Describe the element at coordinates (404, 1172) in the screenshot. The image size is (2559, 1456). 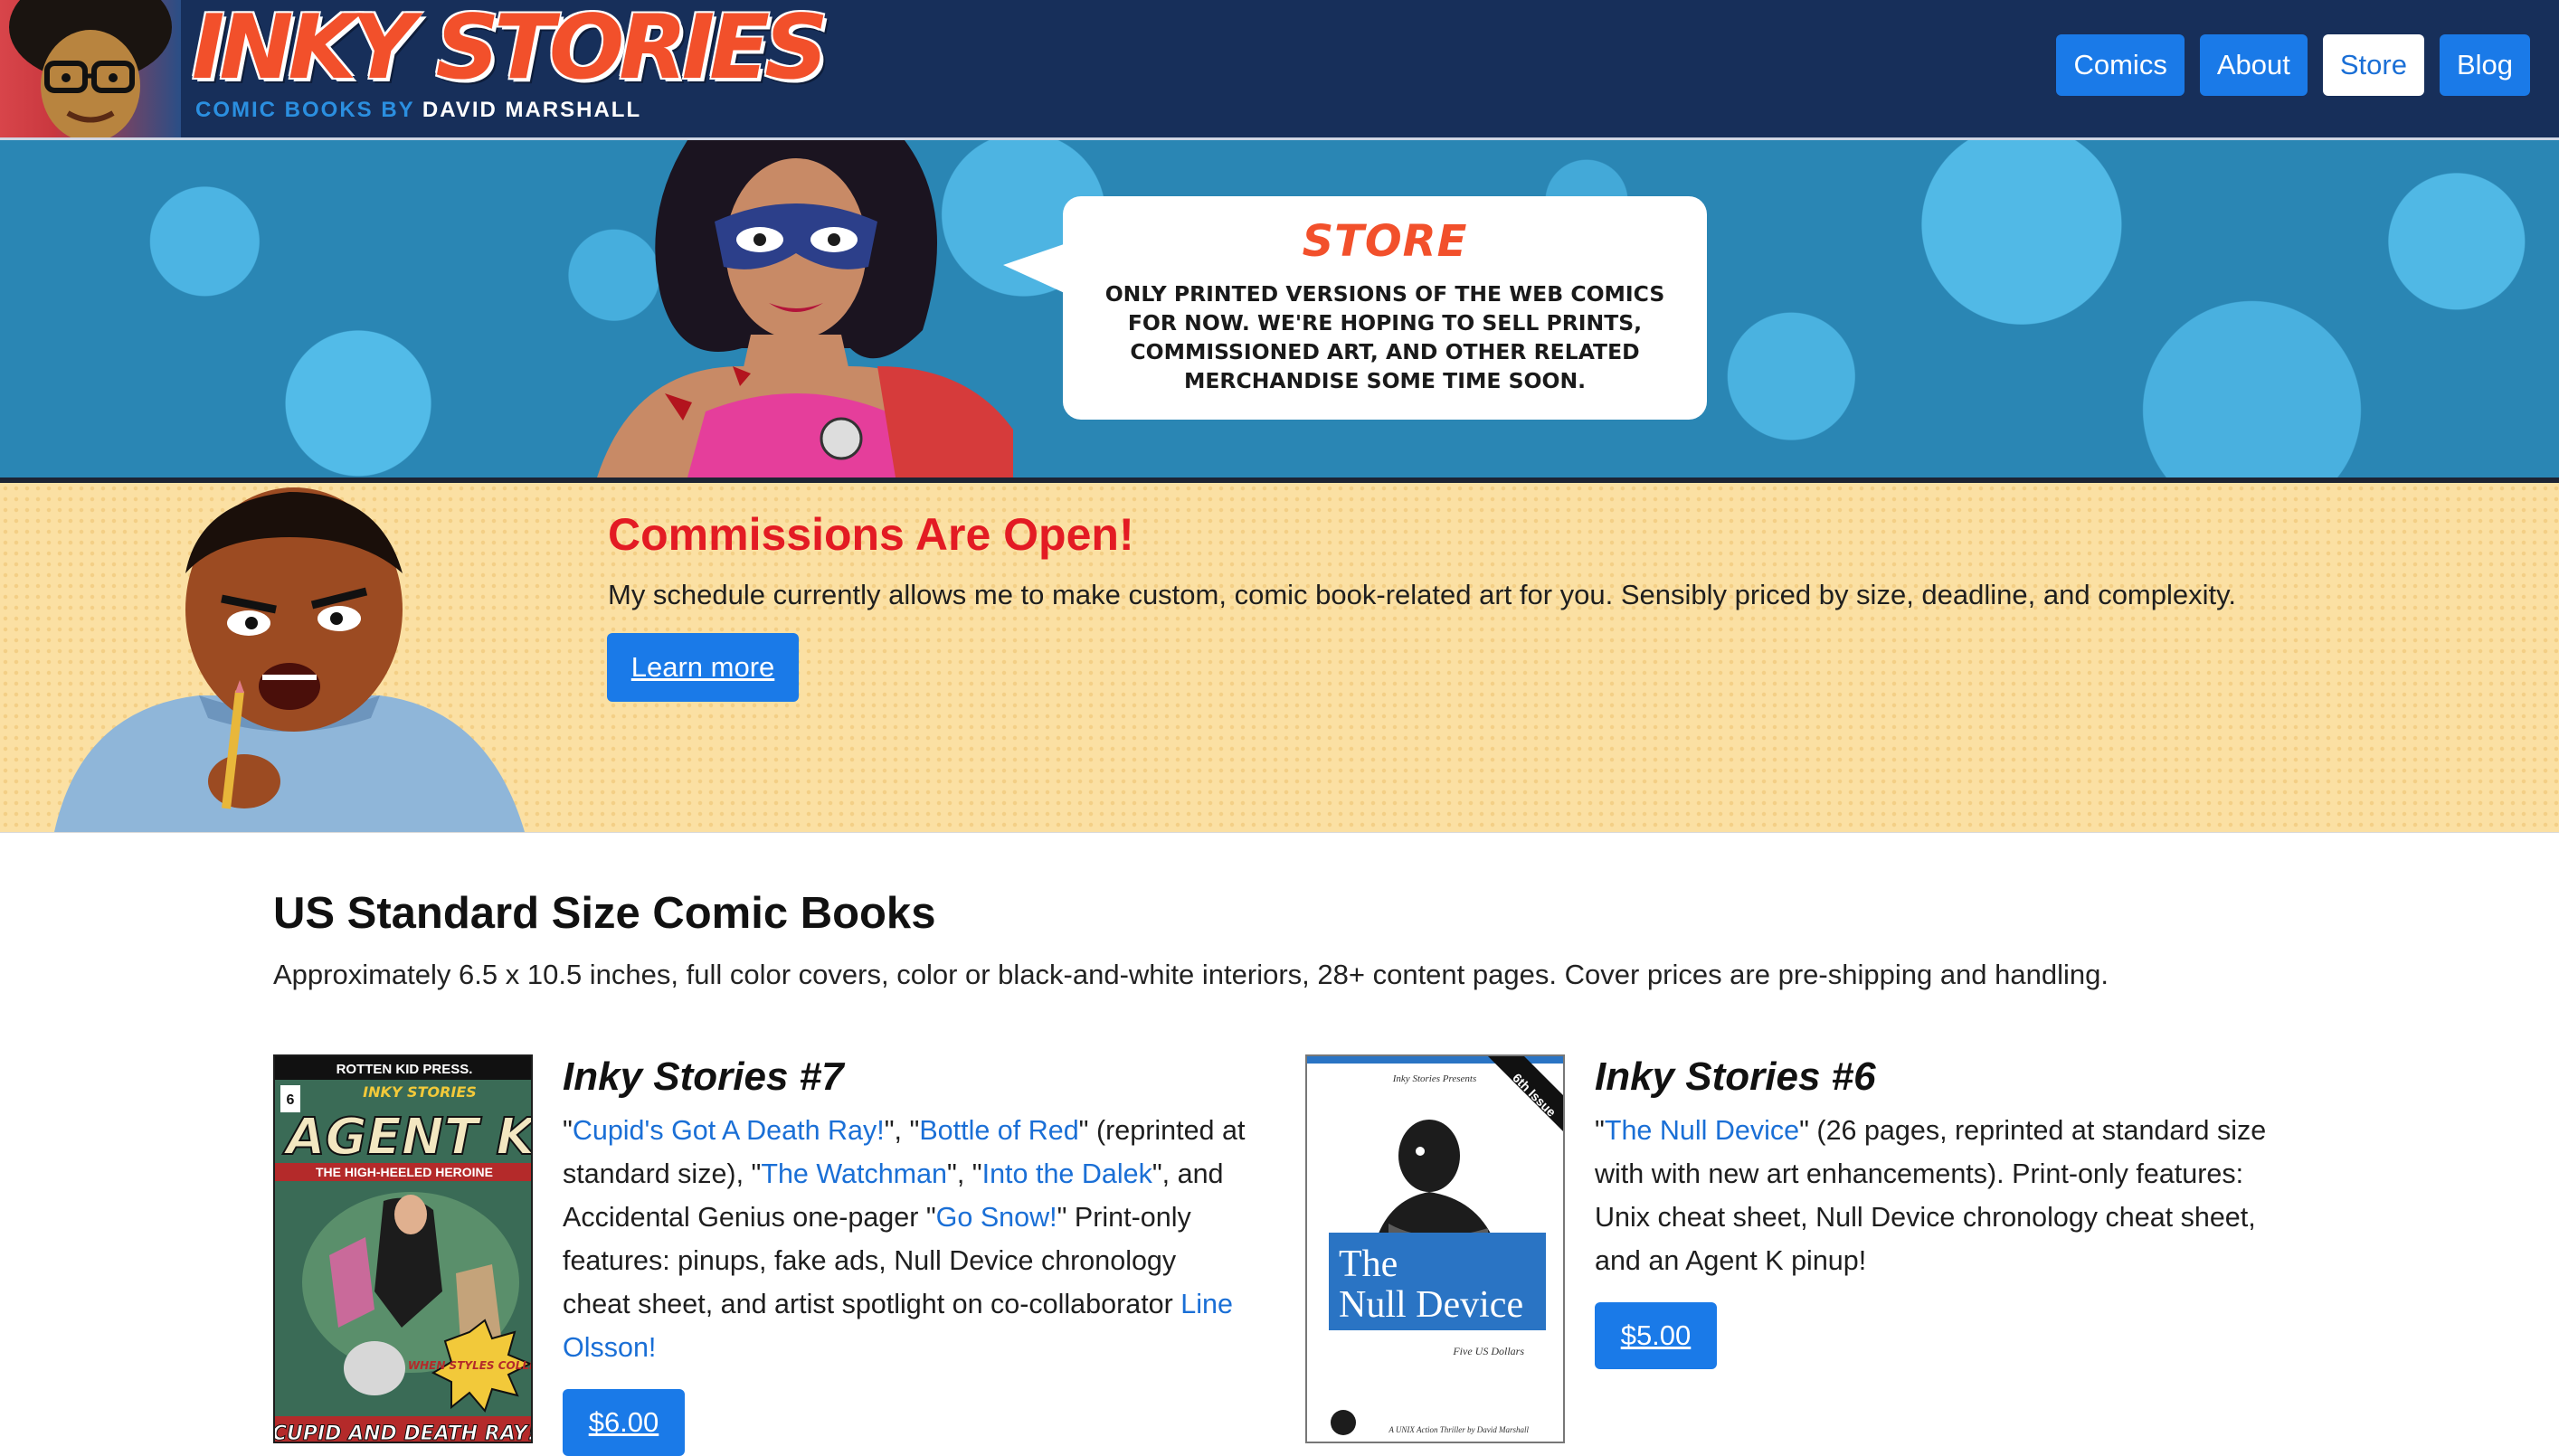
I see `cover-tagline: THE HIGH-HEELED HEROINE` at that location.